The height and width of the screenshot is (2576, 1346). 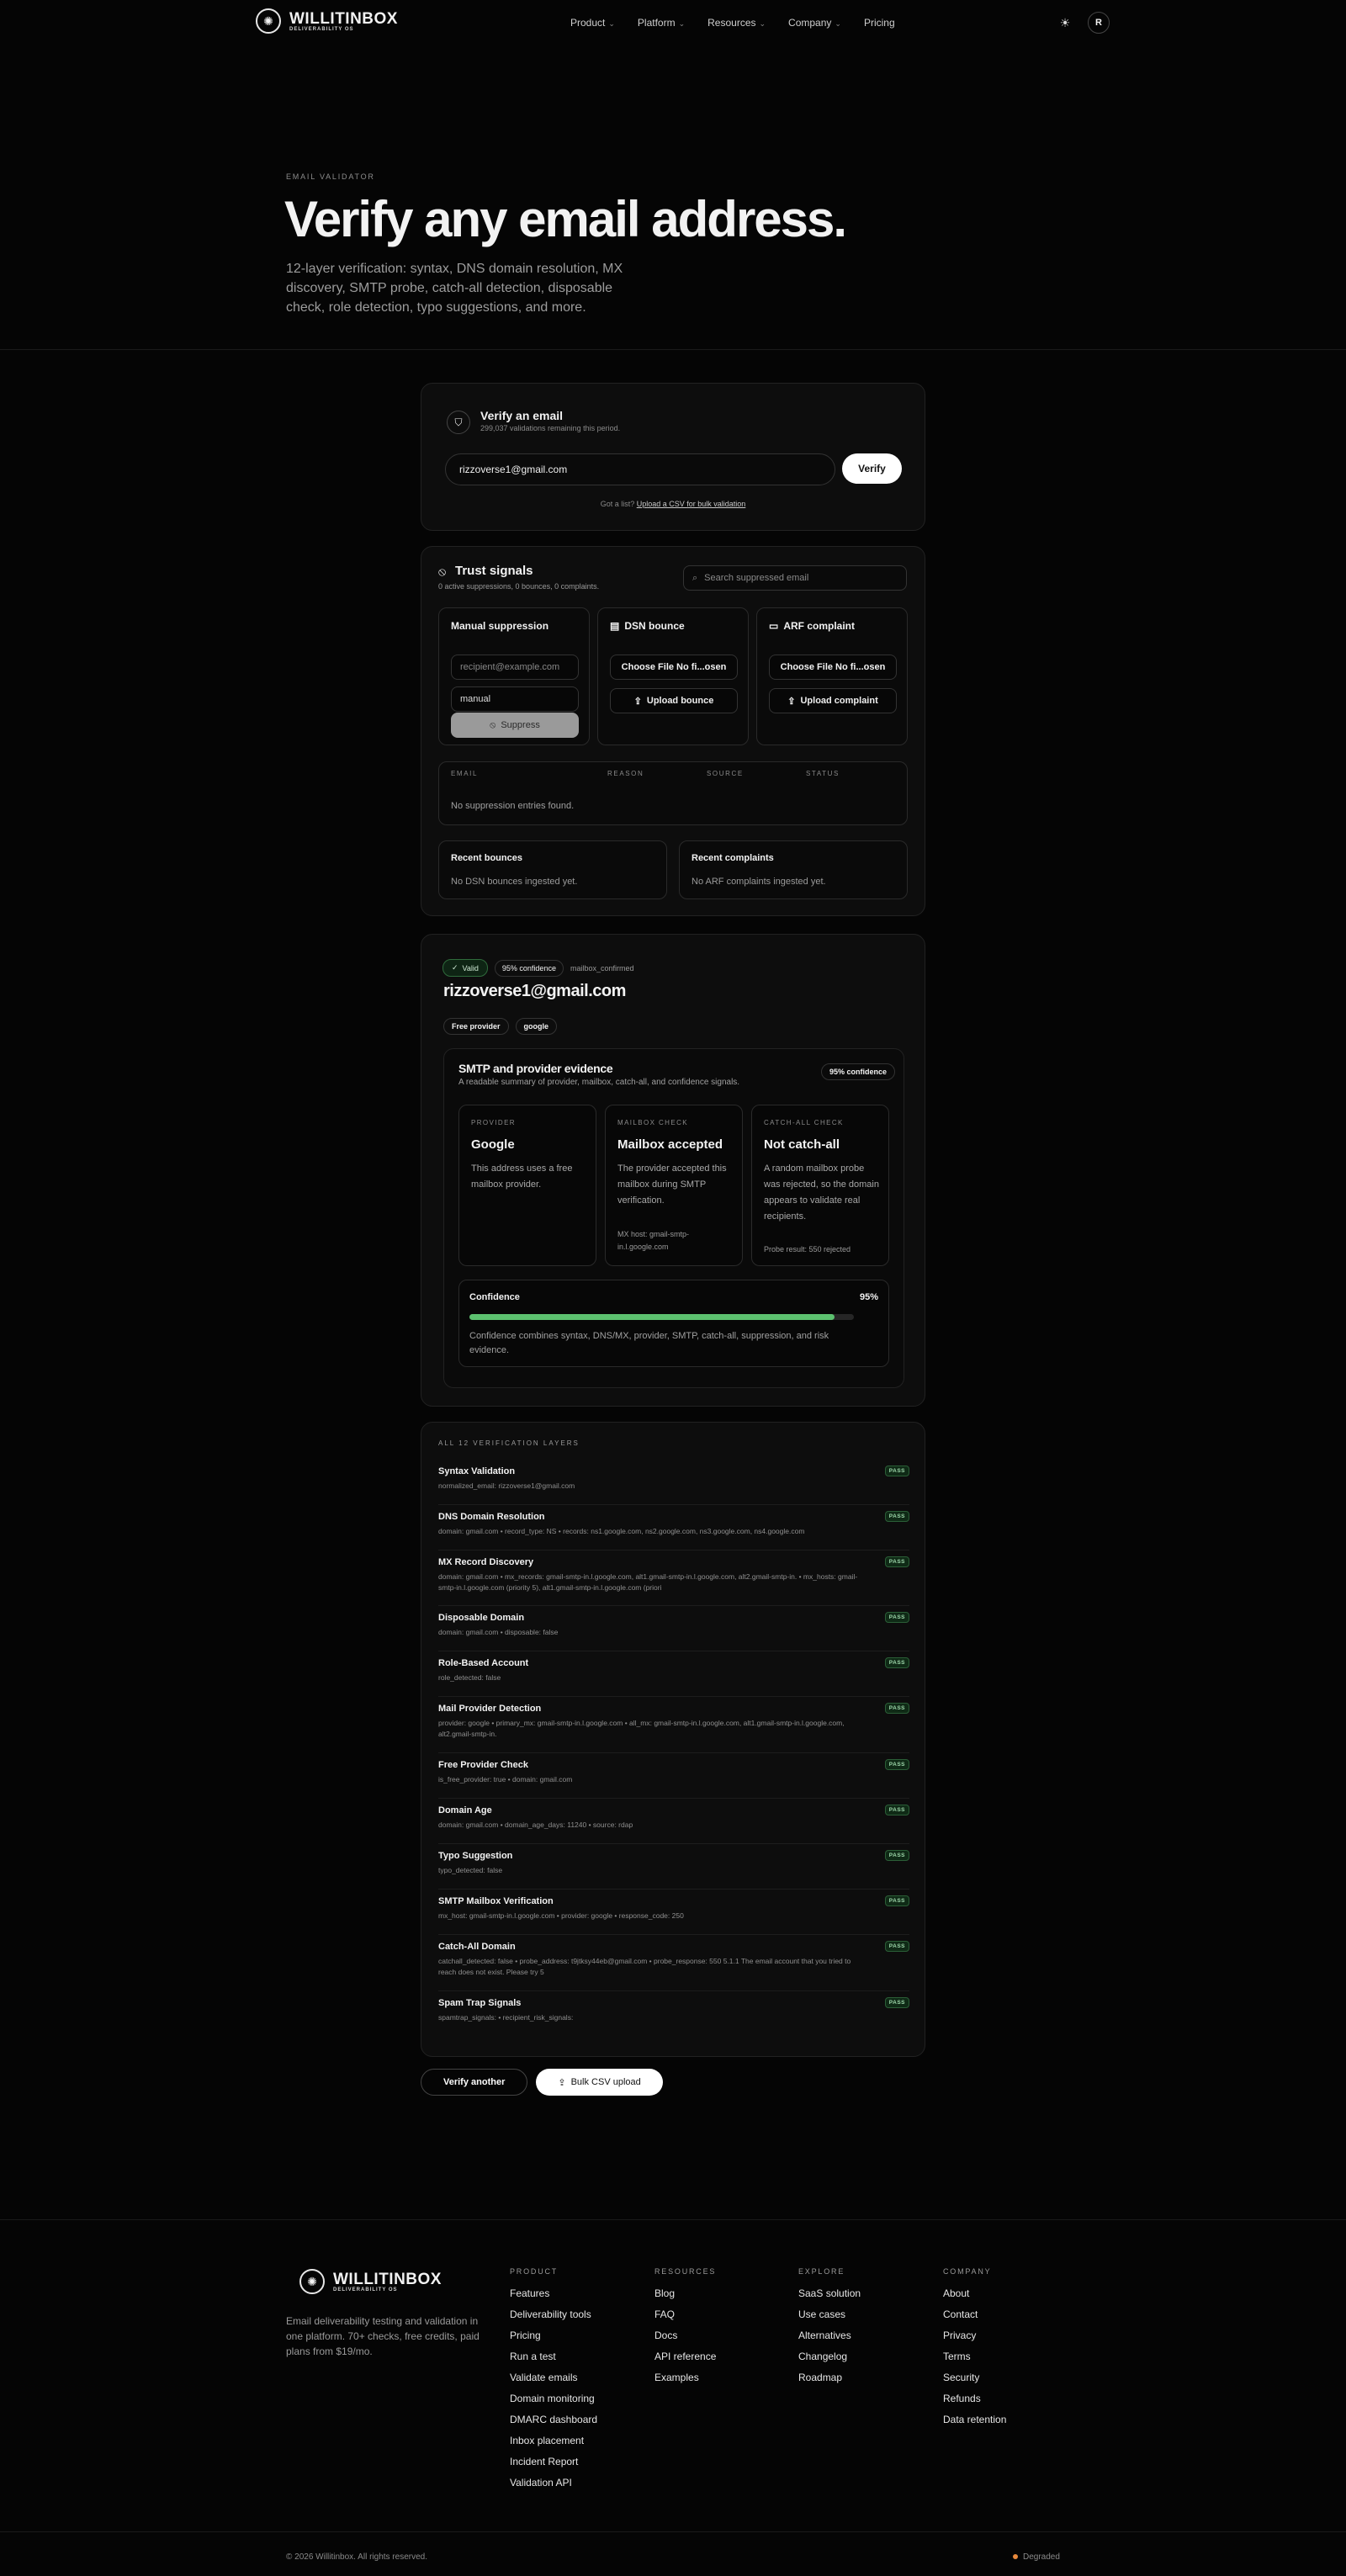 What do you see at coordinates (1065, 23) in the screenshot?
I see `sun-icon: ☀` at bounding box center [1065, 23].